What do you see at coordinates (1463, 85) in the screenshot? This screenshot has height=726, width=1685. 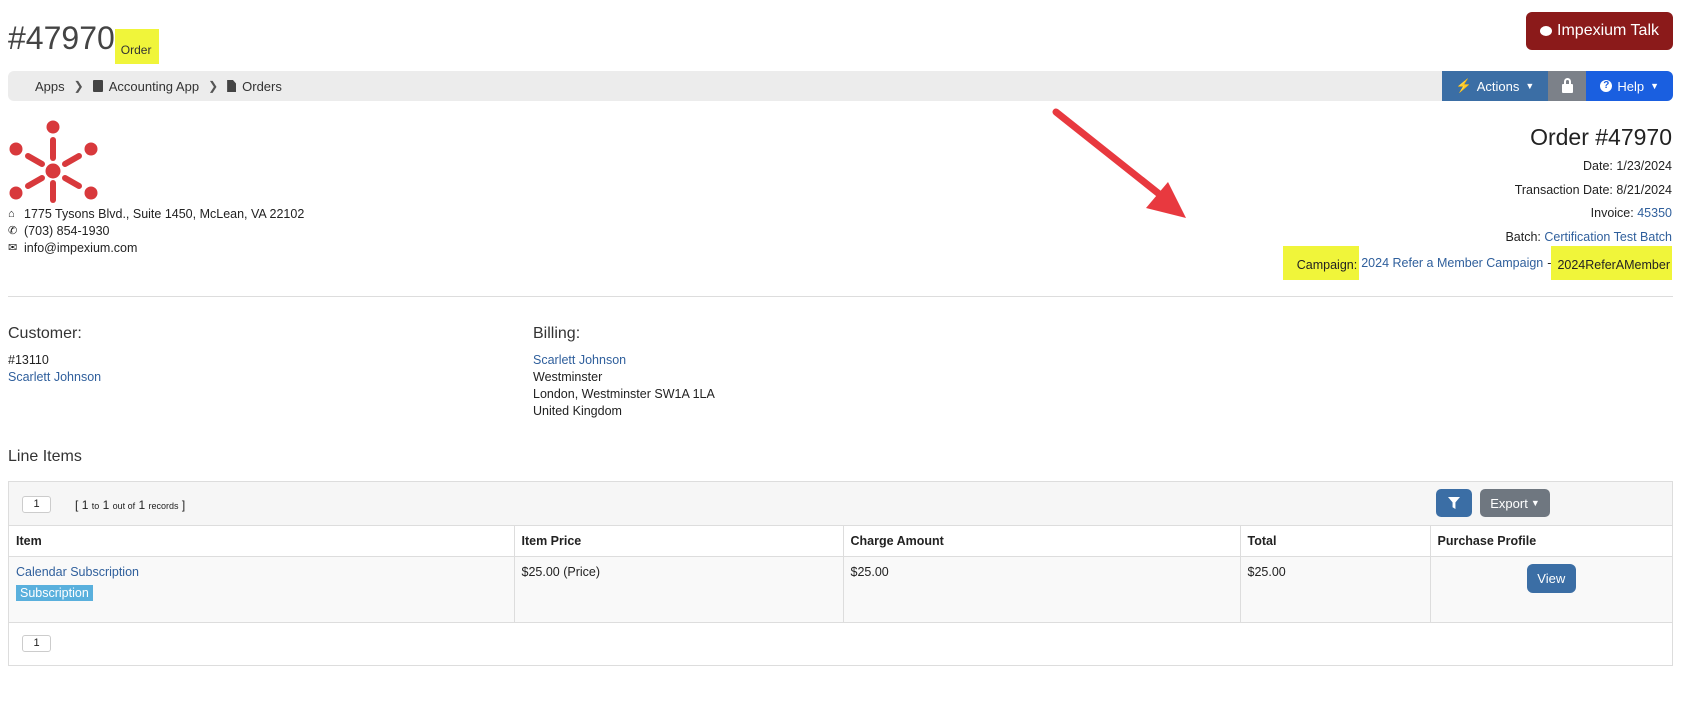 I see `lightning-icon: ⚡` at bounding box center [1463, 85].